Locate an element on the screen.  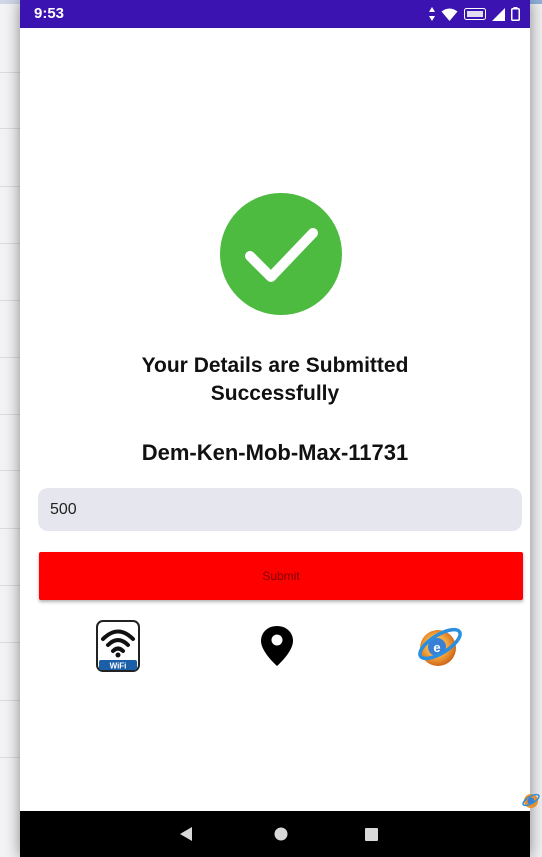
wifi-button: WiFi is located at coordinates (118, 646).